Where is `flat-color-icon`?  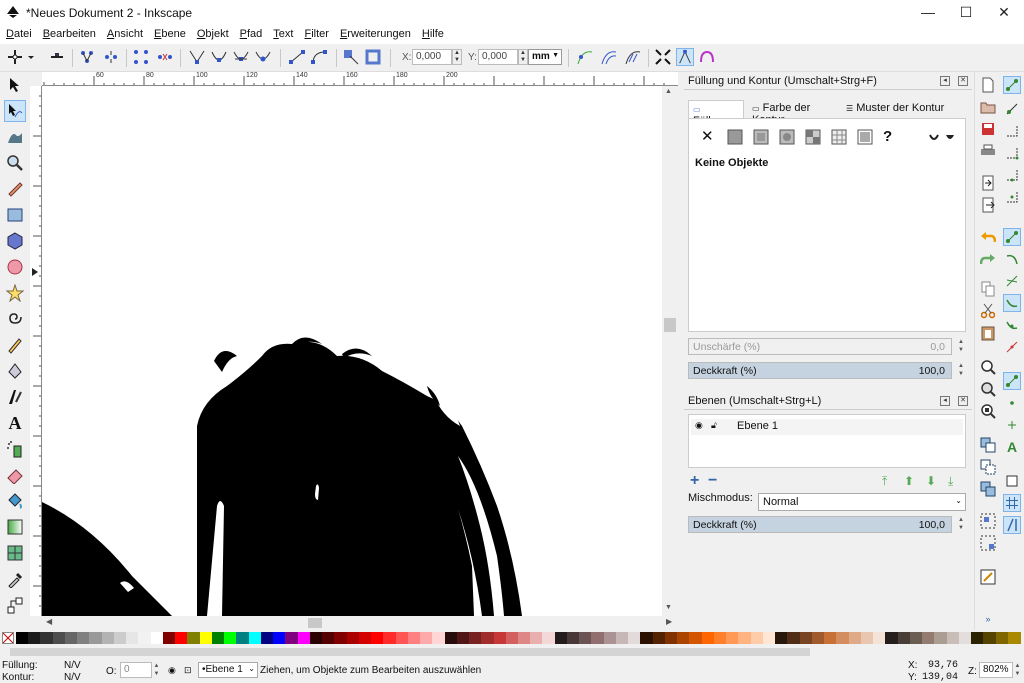
flat-color-icon is located at coordinates (735, 137).